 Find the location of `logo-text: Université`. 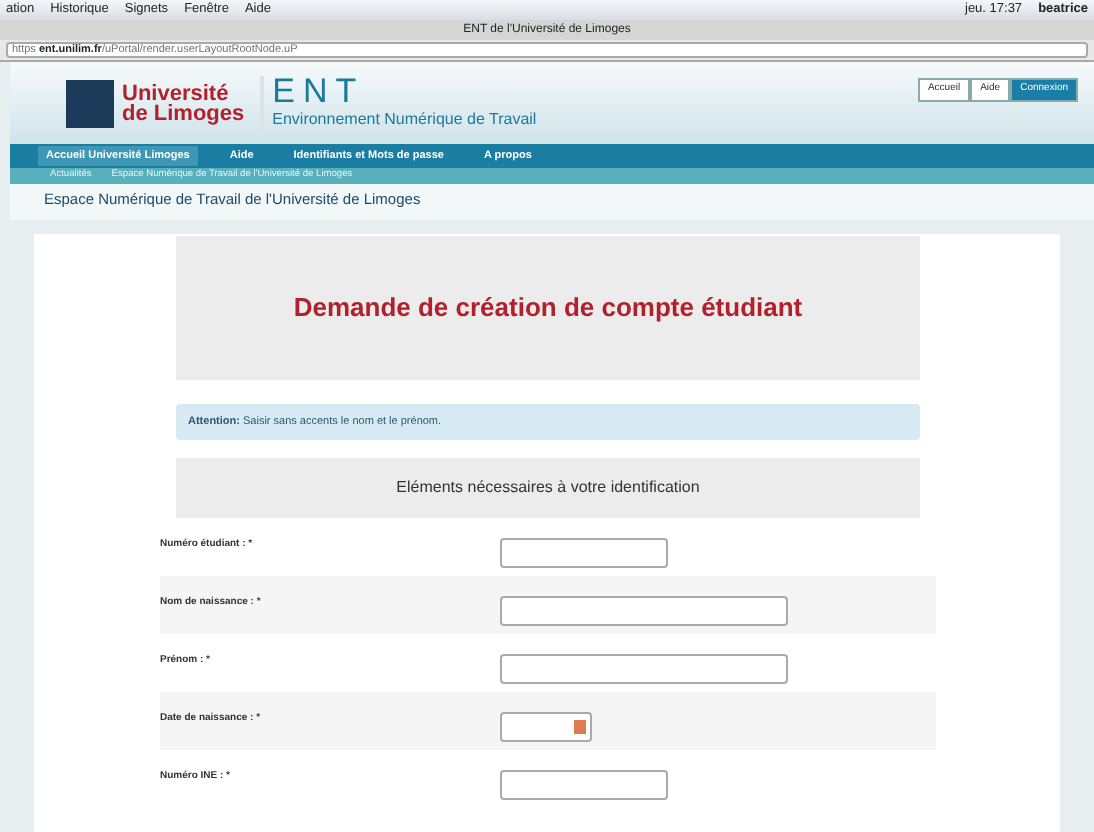

logo-text: Université is located at coordinates (175, 93).